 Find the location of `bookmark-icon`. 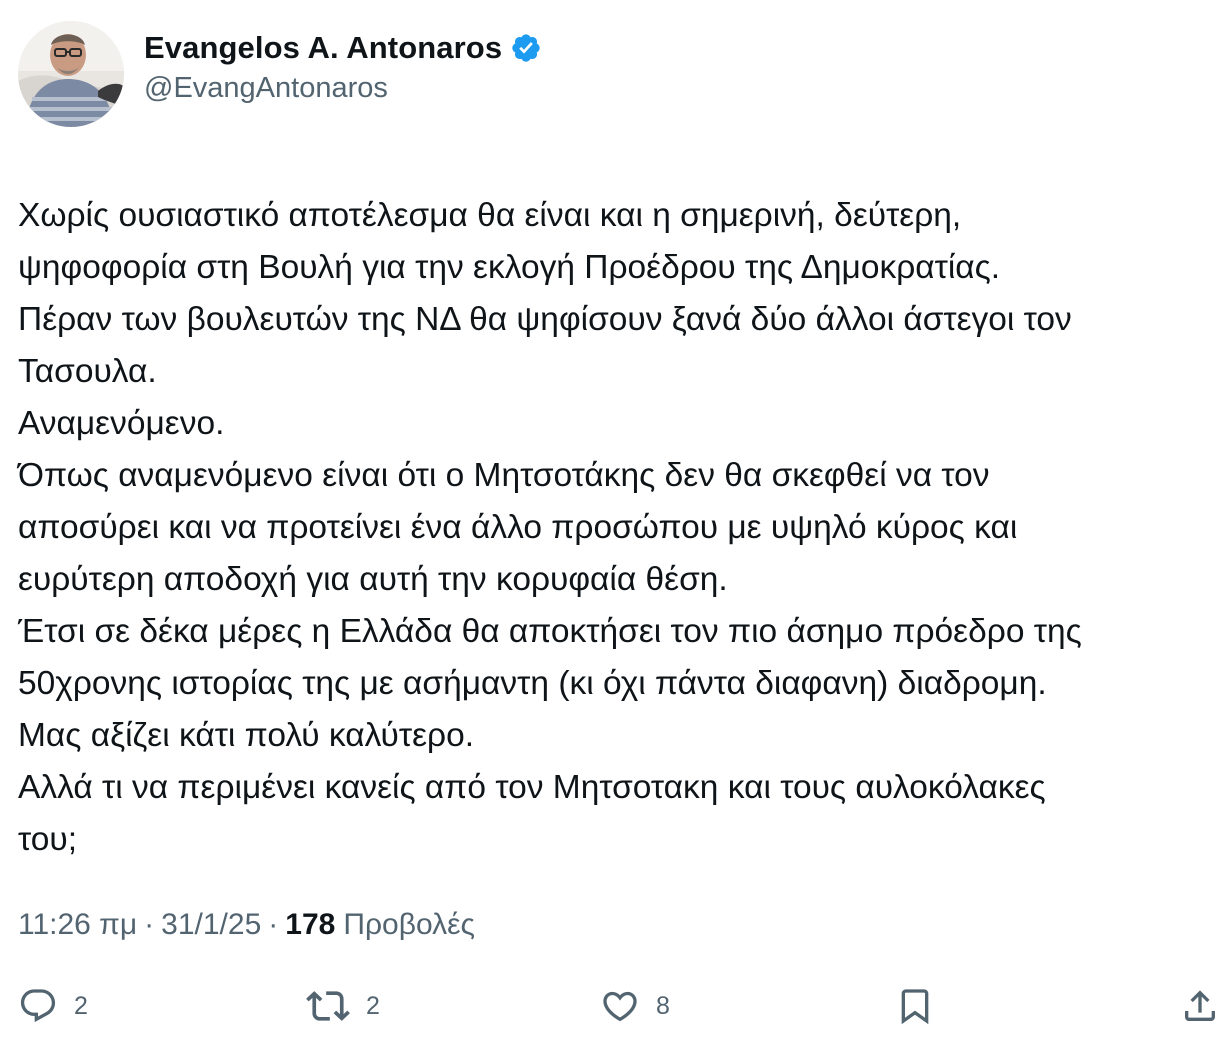

bookmark-icon is located at coordinates (915, 1006).